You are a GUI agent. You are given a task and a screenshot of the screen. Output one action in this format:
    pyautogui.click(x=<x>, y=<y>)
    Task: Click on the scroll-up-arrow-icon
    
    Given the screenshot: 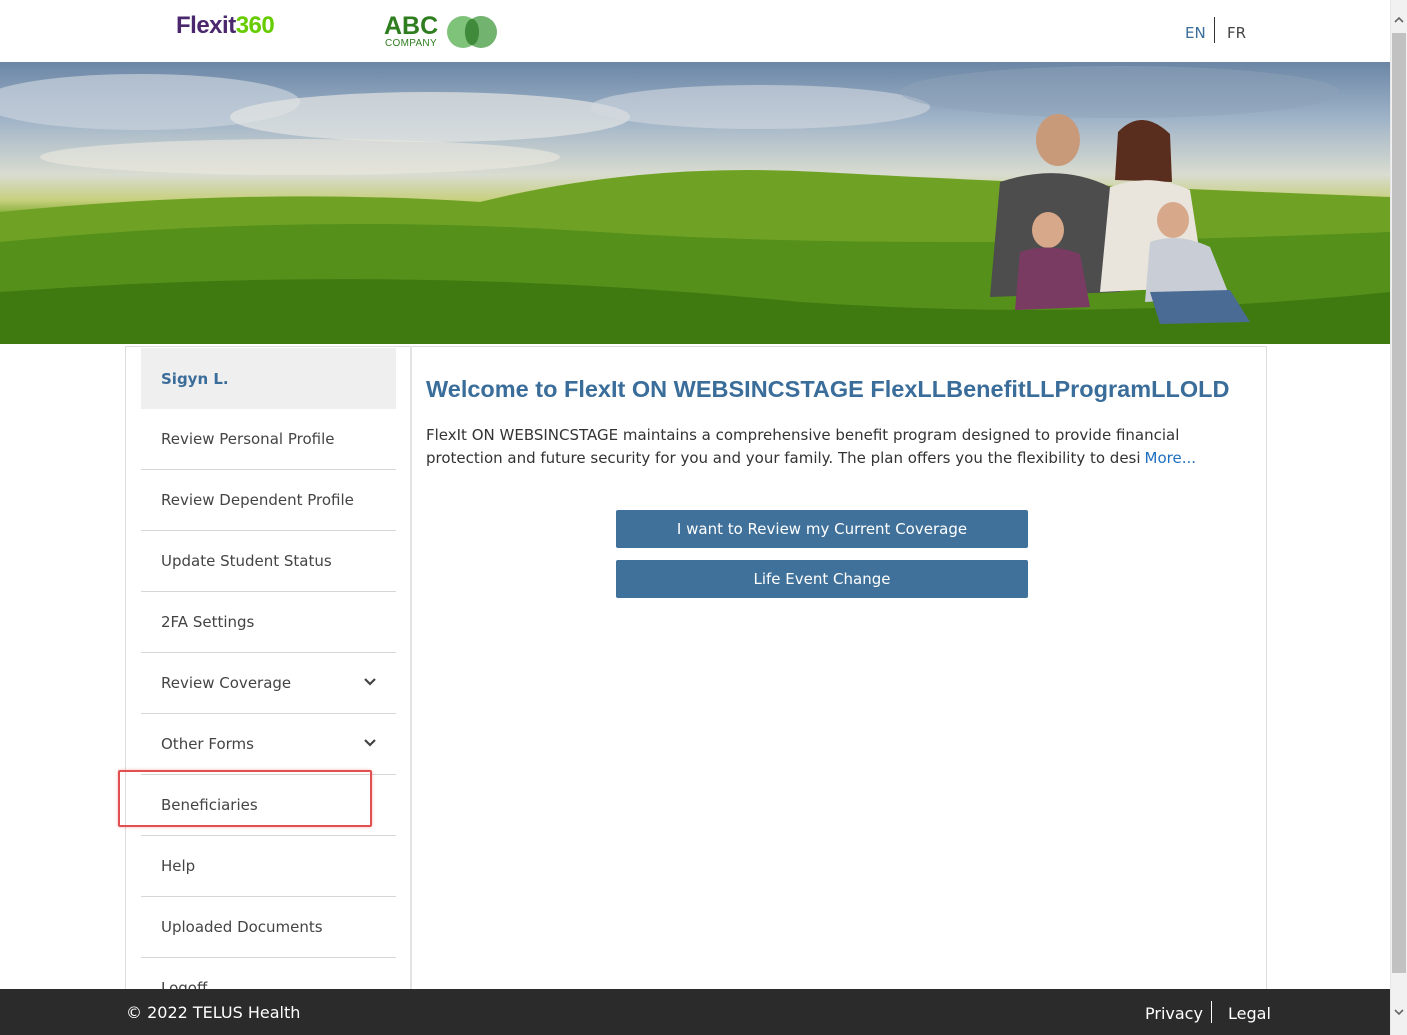 What is the action you would take?
    pyautogui.click(x=1399, y=20)
    